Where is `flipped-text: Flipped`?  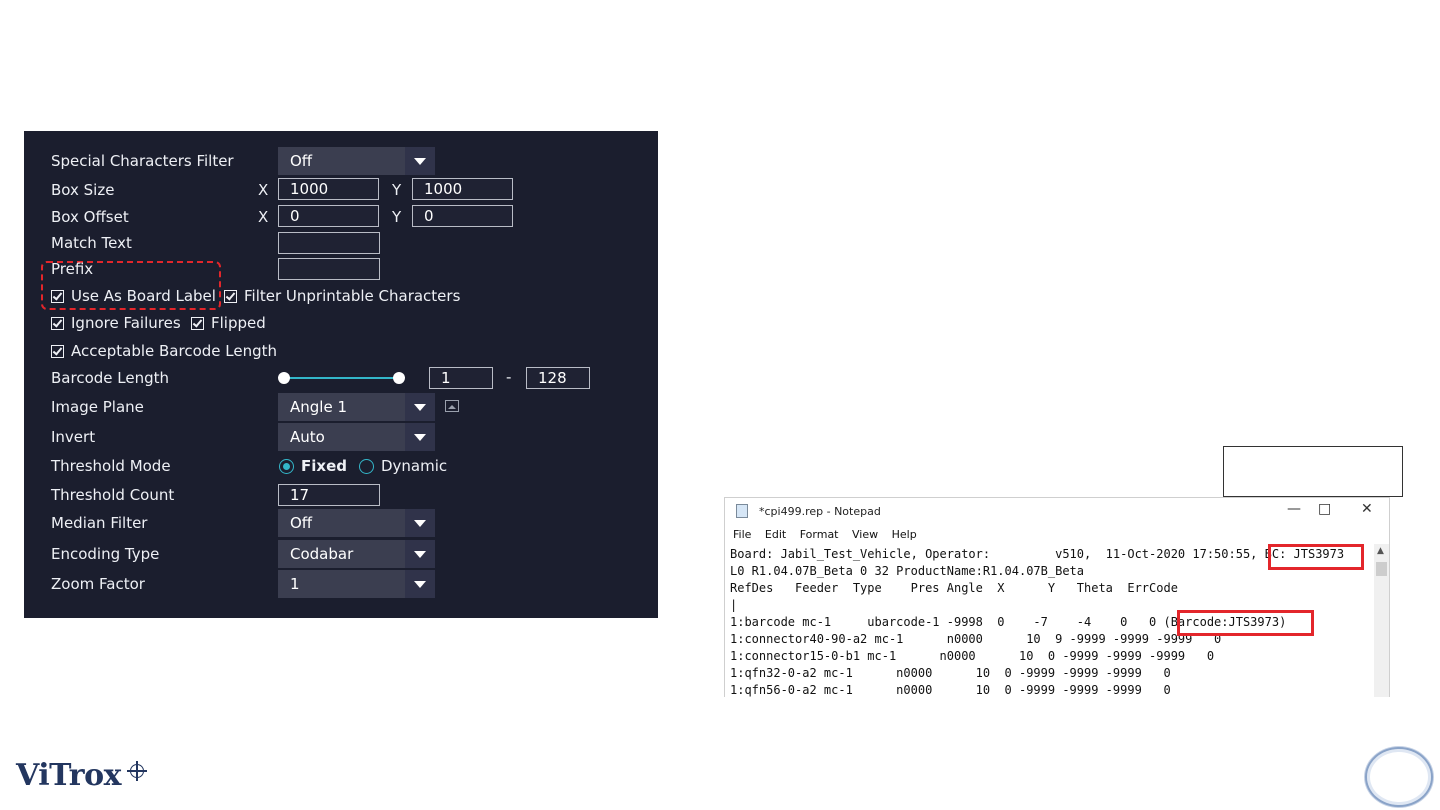 flipped-text: Flipped is located at coordinates (238, 323).